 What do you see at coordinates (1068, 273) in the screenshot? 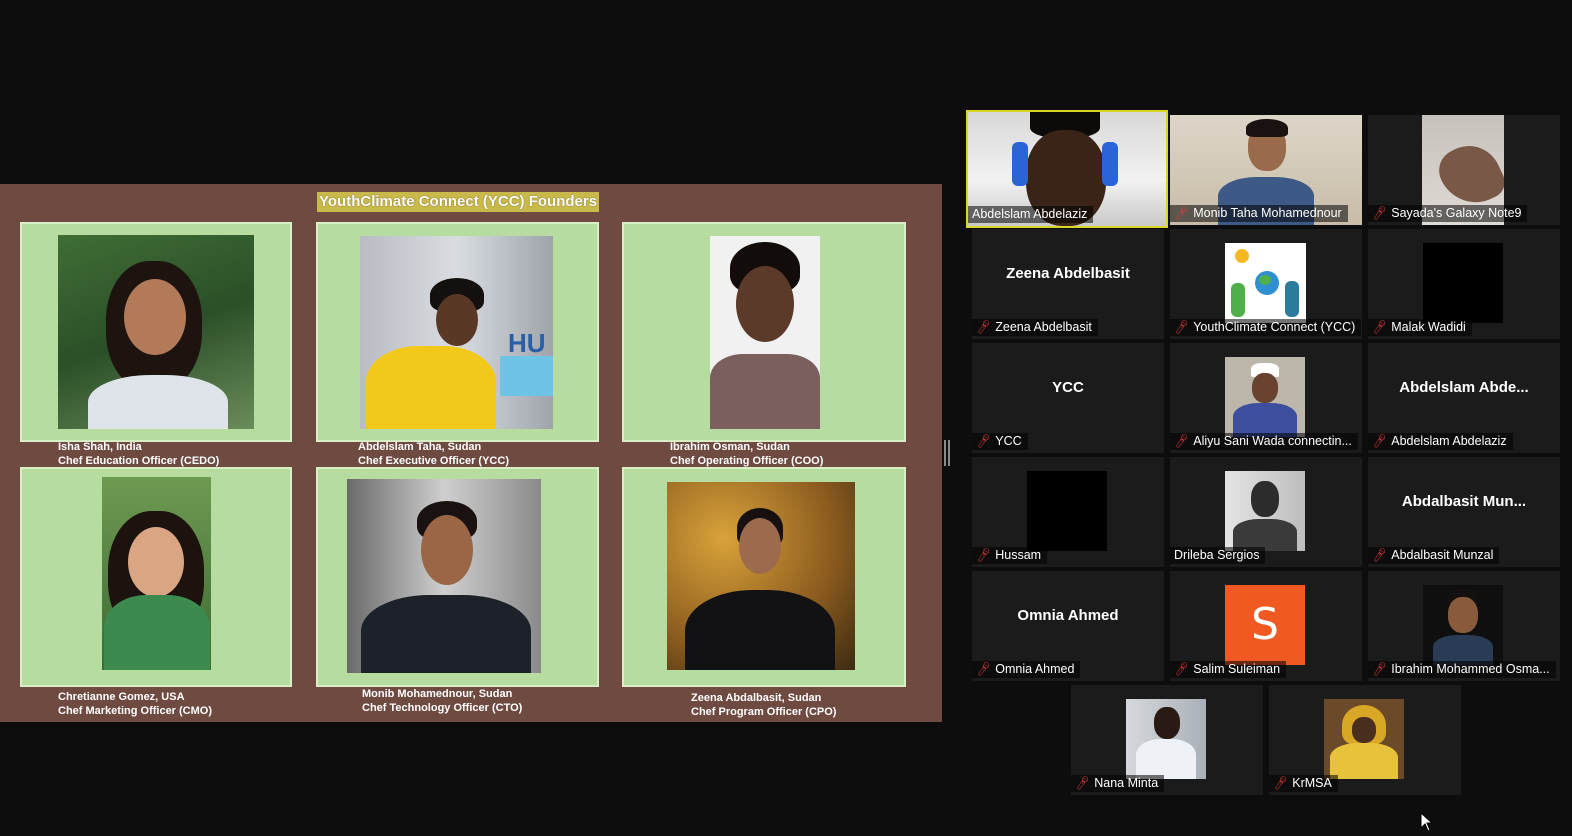
I see `participant-display-name: Zeena Abdelbasit` at bounding box center [1068, 273].